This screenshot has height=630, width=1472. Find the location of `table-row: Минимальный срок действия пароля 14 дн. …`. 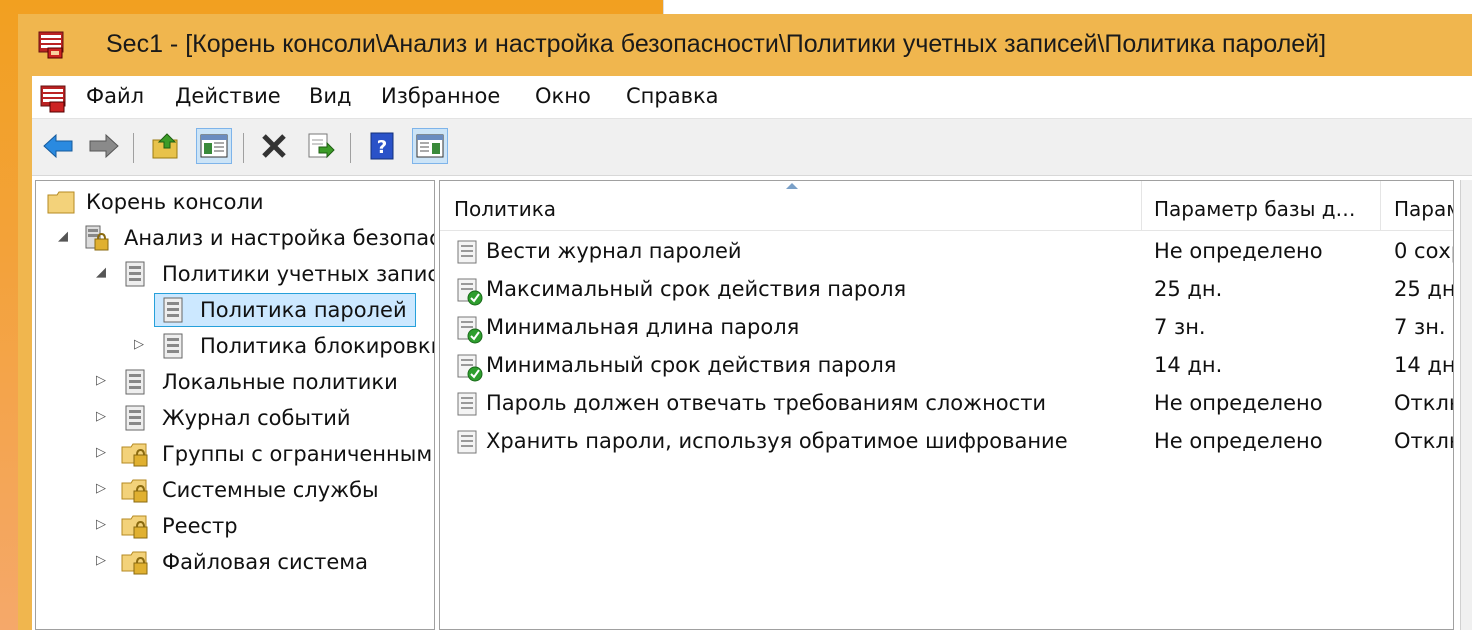

table-row: Минимальный срок действия пароля 14 дн. … is located at coordinates (946, 366).